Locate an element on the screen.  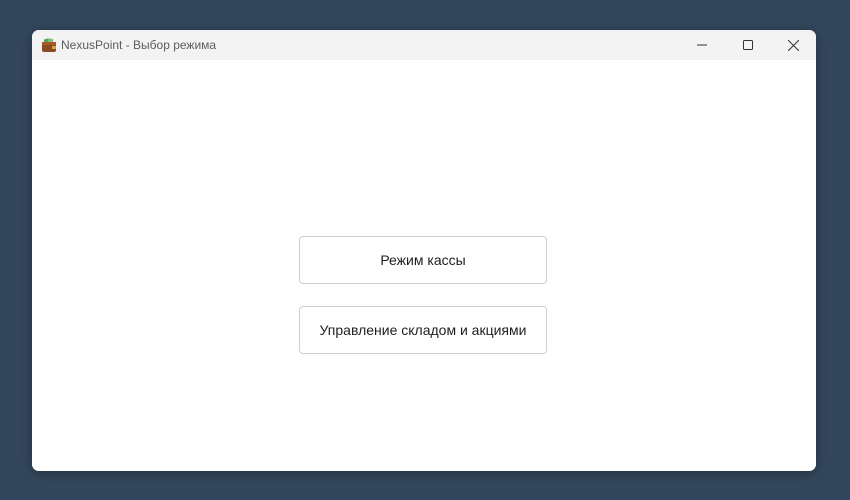
title-bar: NexusPoint - Выбор режима is located at coordinates (424, 45).